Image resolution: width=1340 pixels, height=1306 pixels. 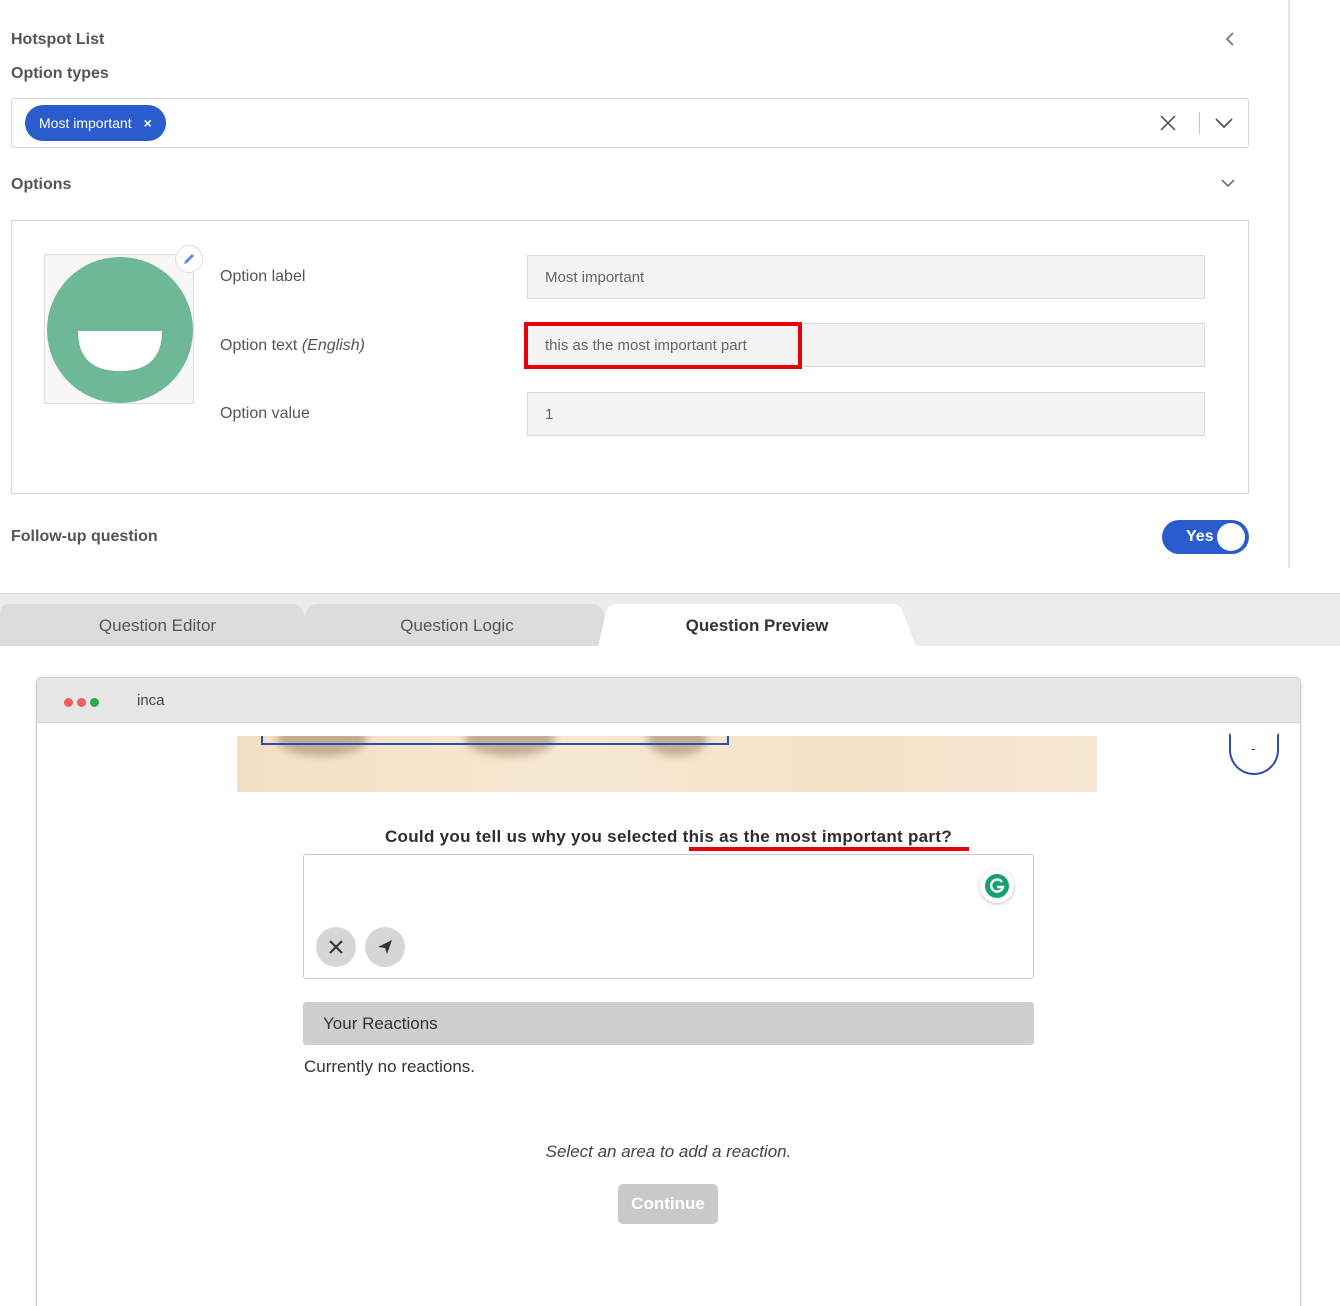 I want to click on option-image, so click(x=119, y=329).